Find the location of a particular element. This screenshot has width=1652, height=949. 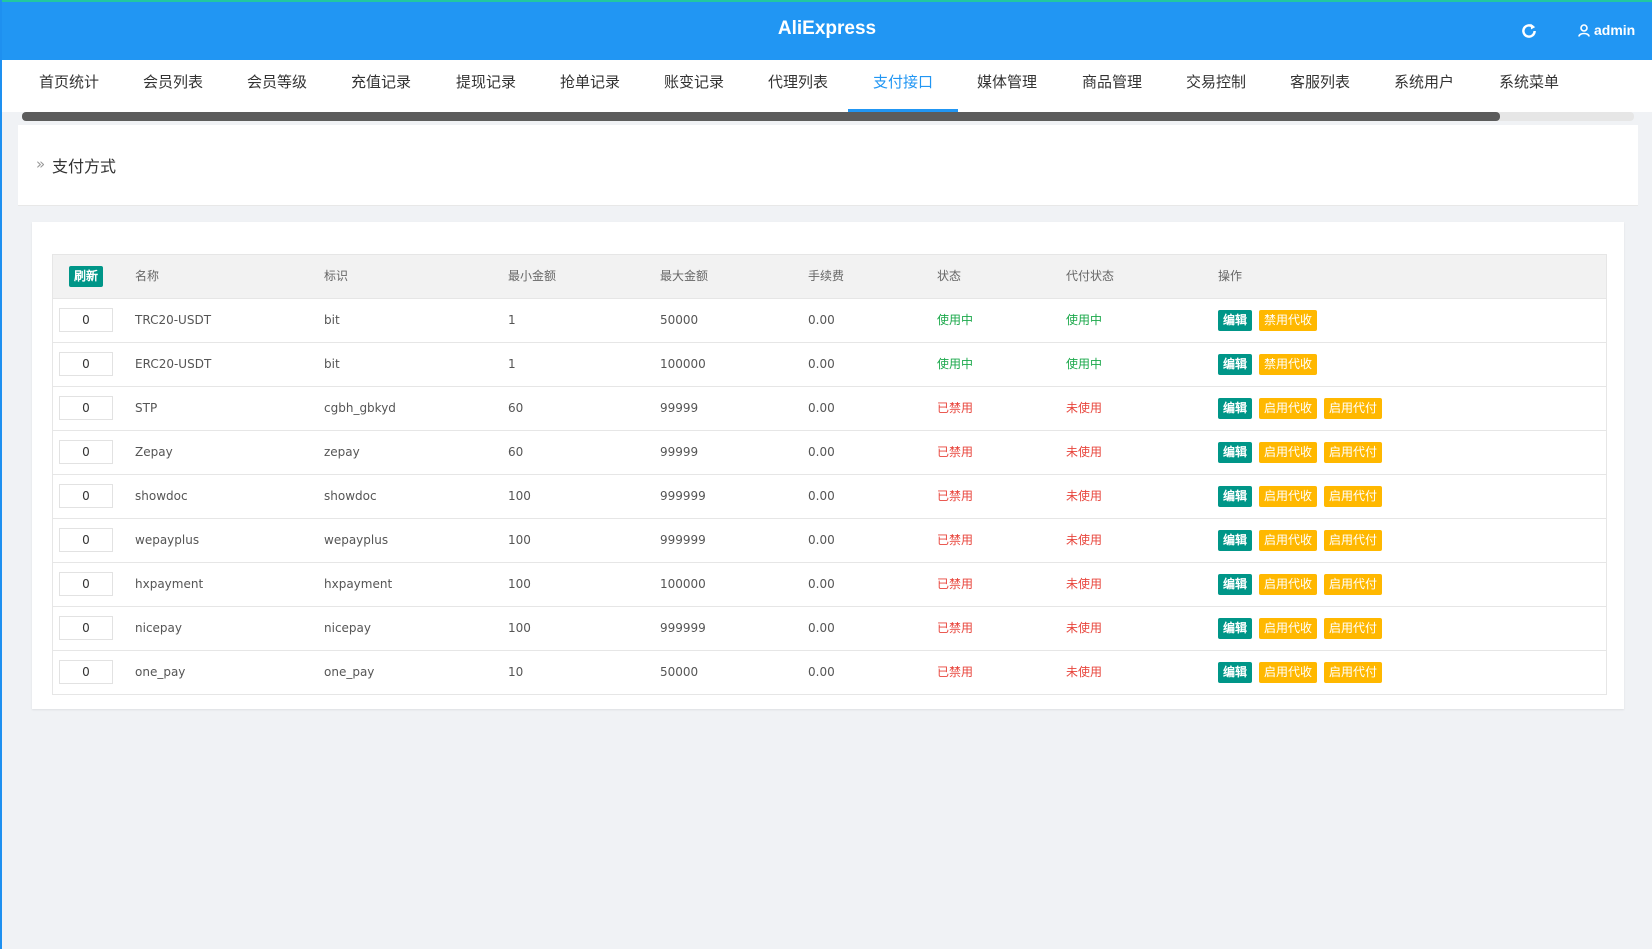

tab-14: 系统菜单 is located at coordinates (1529, 86).